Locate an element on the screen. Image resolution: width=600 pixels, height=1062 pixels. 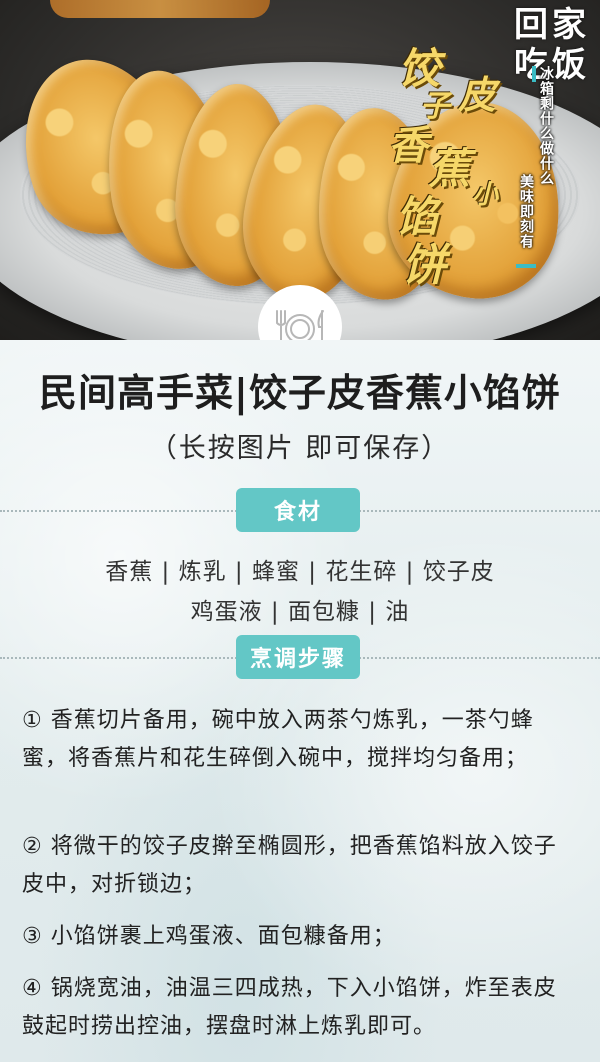
logo-char-2: 家 is located at coordinates (569, 25).